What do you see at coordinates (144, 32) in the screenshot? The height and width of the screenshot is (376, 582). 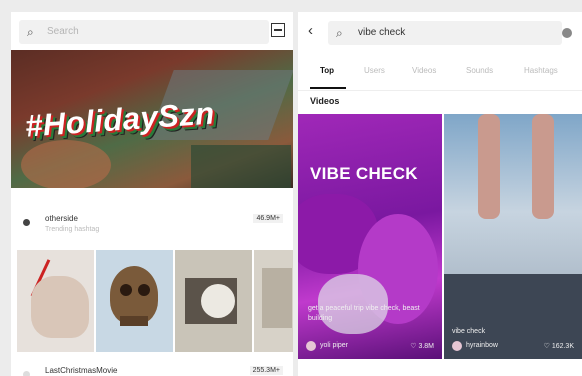 I see `search-input: ⌕ Search` at bounding box center [144, 32].